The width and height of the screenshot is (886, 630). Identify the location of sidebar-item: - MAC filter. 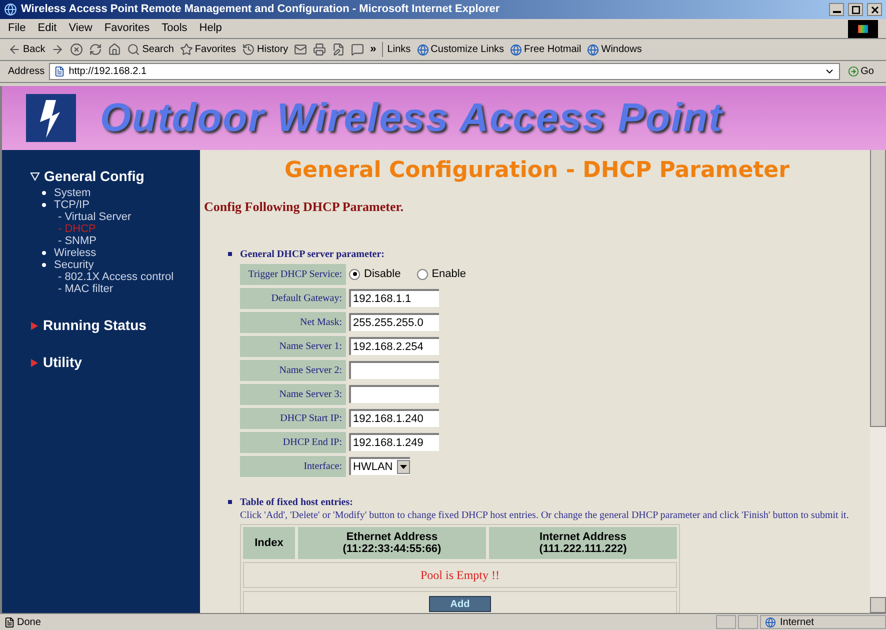
(85, 289).